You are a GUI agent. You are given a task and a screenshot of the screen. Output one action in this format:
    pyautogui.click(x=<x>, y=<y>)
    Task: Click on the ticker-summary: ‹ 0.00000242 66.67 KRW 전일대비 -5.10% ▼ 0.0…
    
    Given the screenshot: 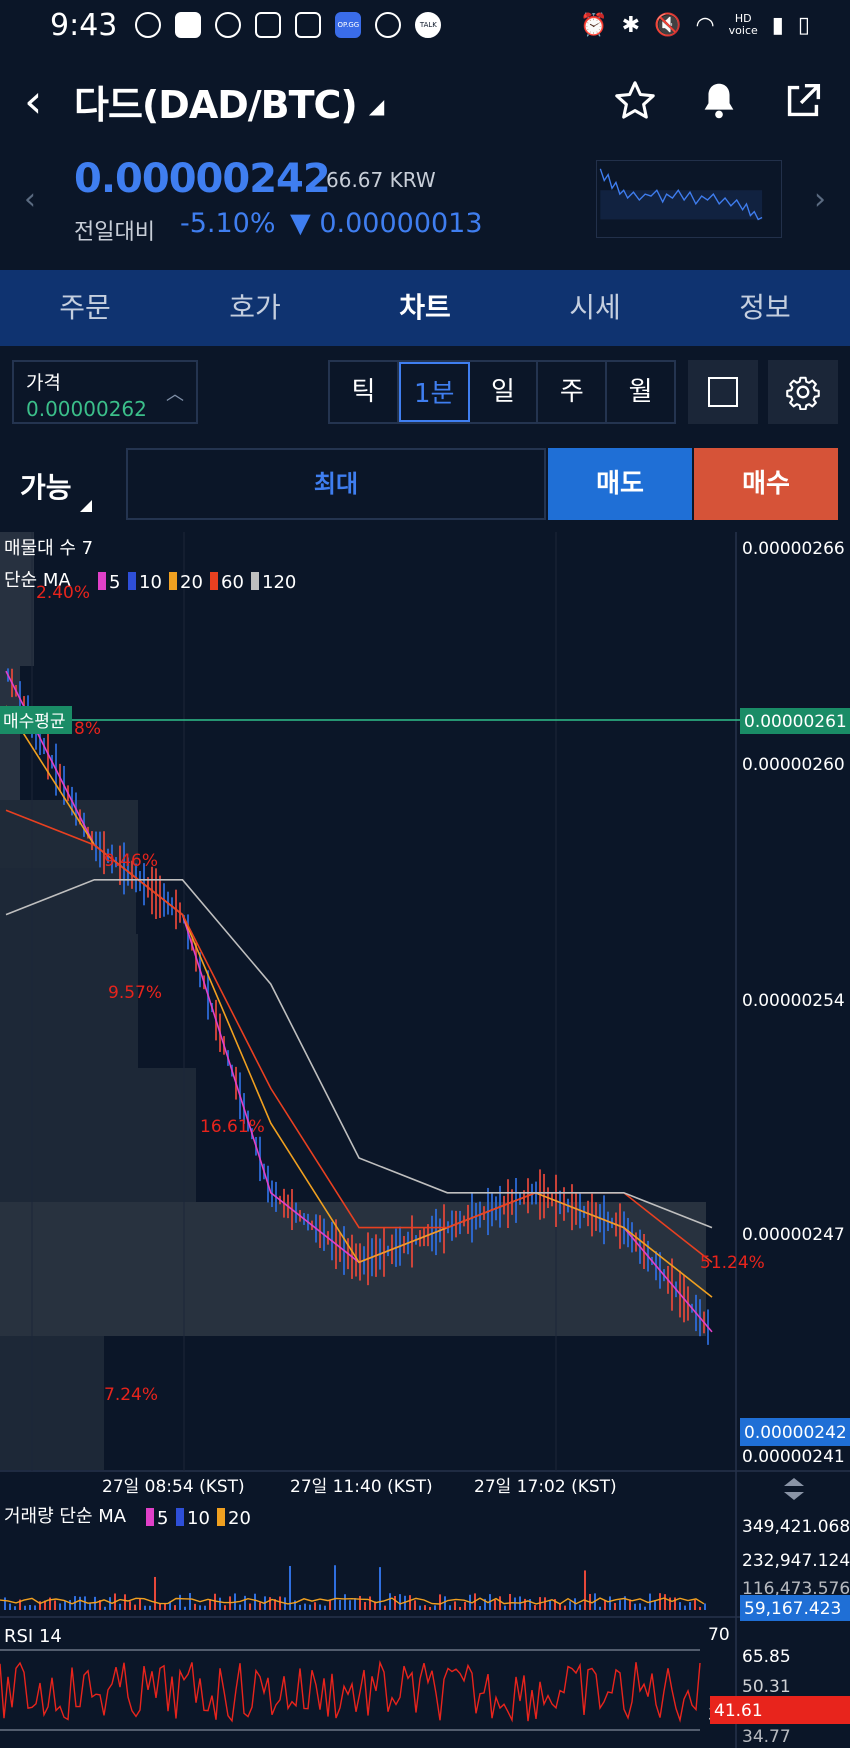 What is the action you would take?
    pyautogui.click(x=425, y=198)
    